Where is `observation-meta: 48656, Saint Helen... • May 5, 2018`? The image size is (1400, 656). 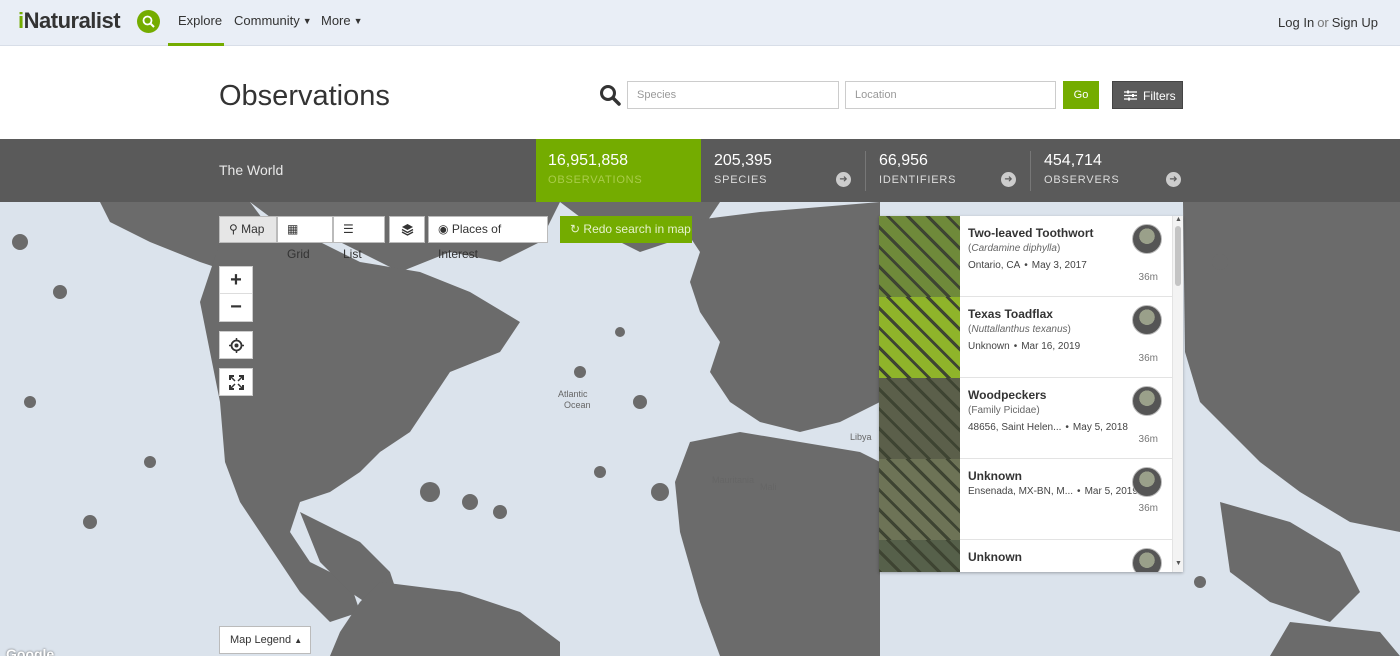 observation-meta: 48656, Saint Helen... • May 5, 2018 is located at coordinates (1048, 427).